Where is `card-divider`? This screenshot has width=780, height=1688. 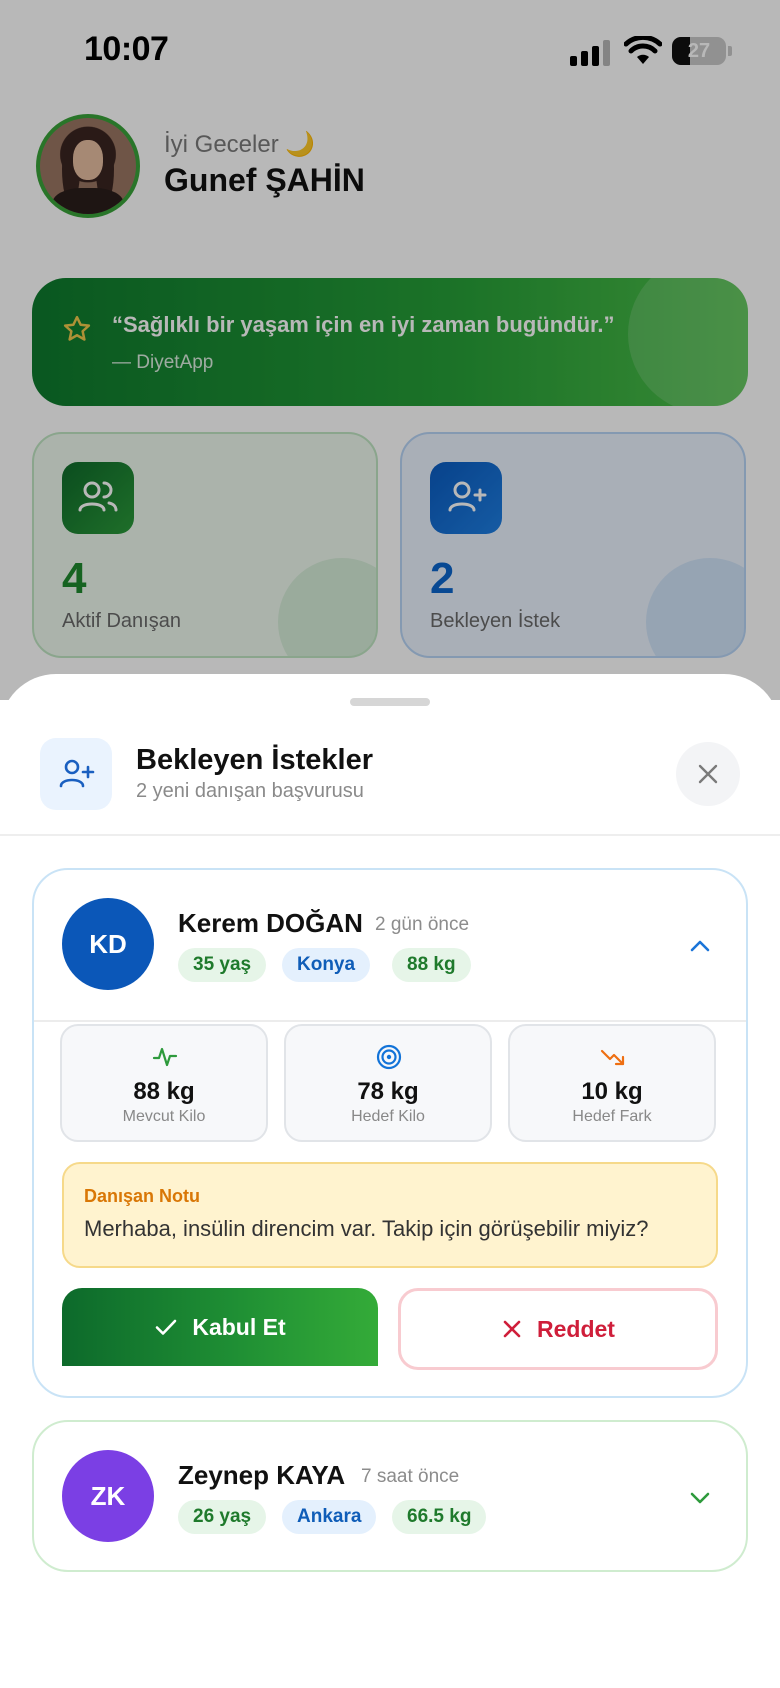
card-divider is located at coordinates (390, 1021).